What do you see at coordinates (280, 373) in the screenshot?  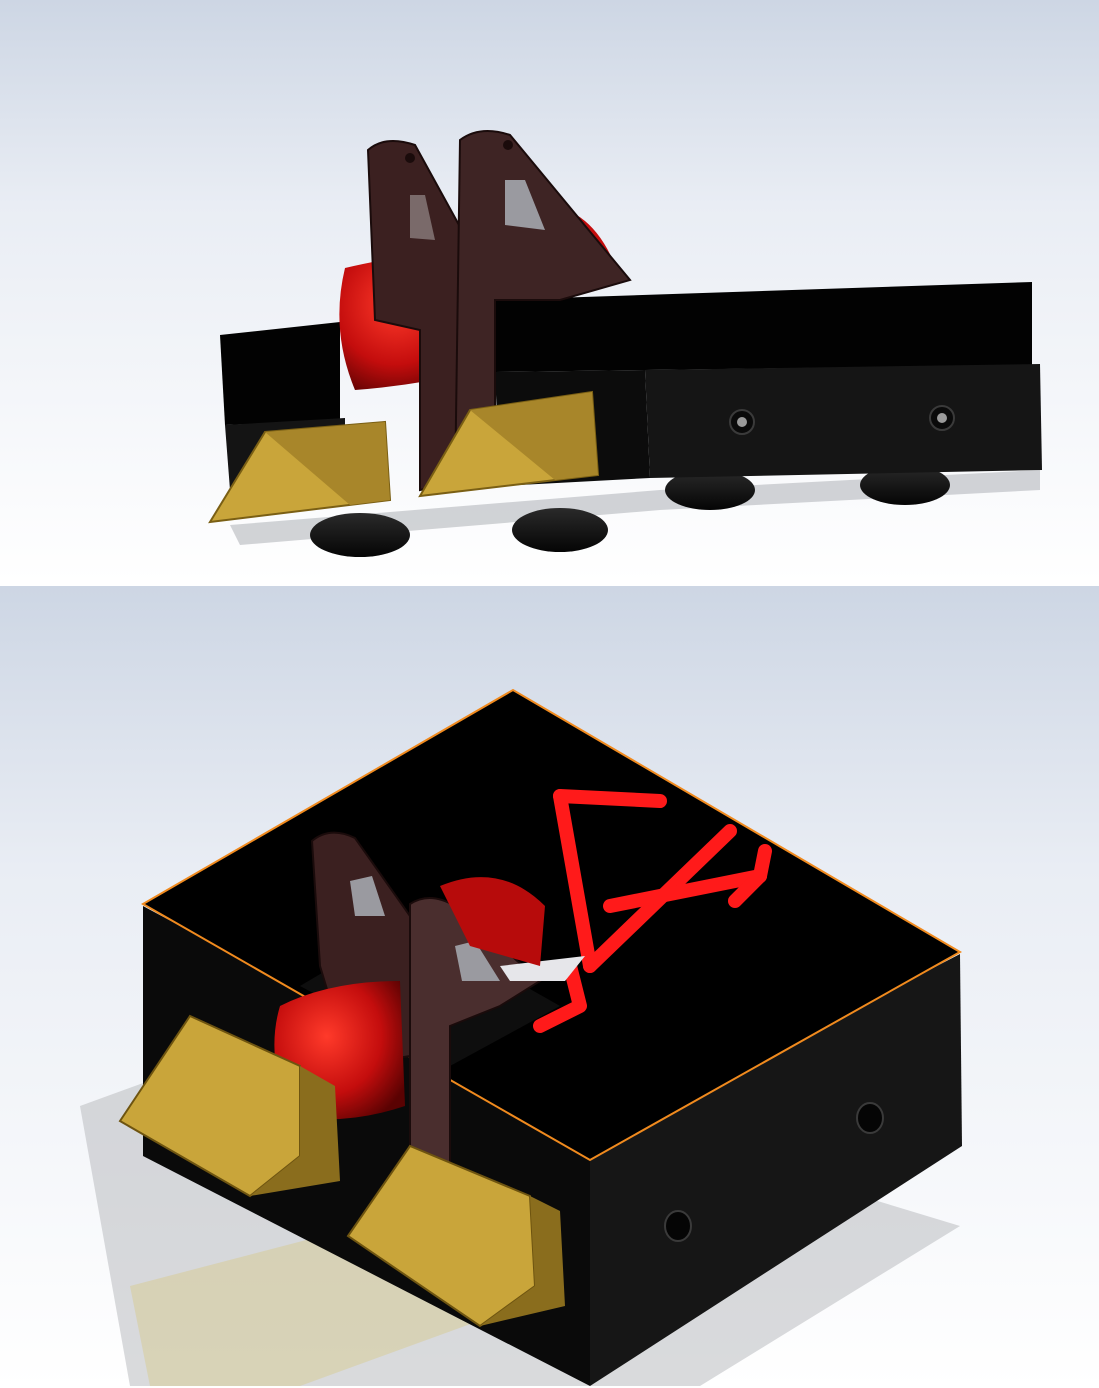 I see `body-left-top` at bounding box center [280, 373].